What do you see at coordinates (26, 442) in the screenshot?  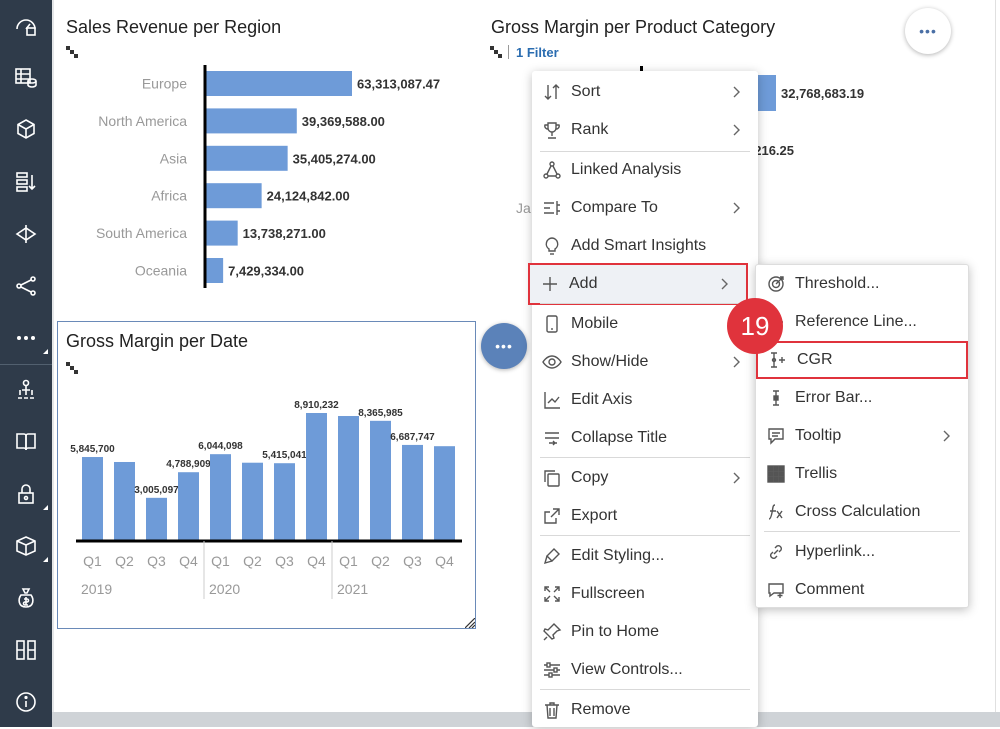 I see `book-icon` at bounding box center [26, 442].